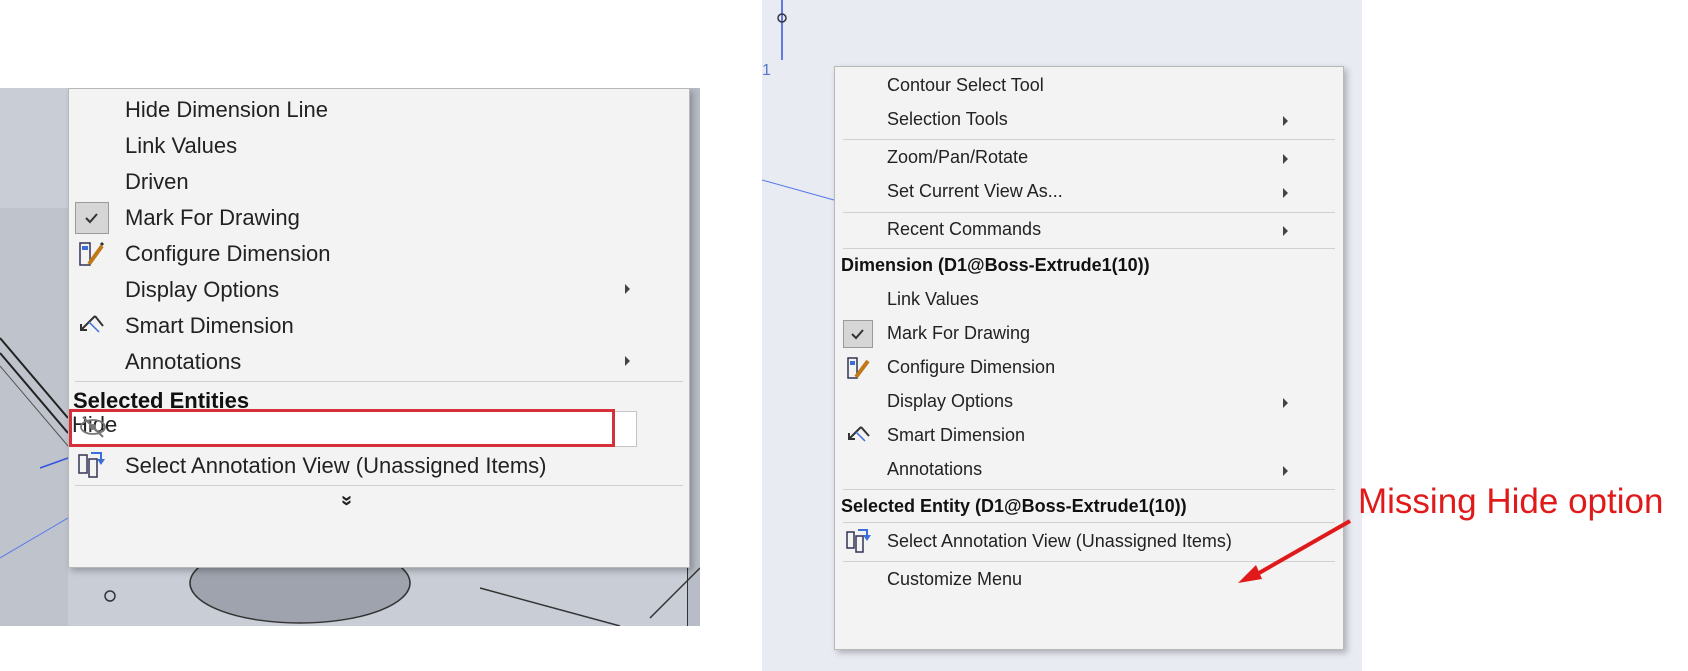 Image resolution: width=1688 pixels, height=671 pixels. Describe the element at coordinates (183, 361) in the screenshot. I see `left-menu-item-label: Annotations` at that location.